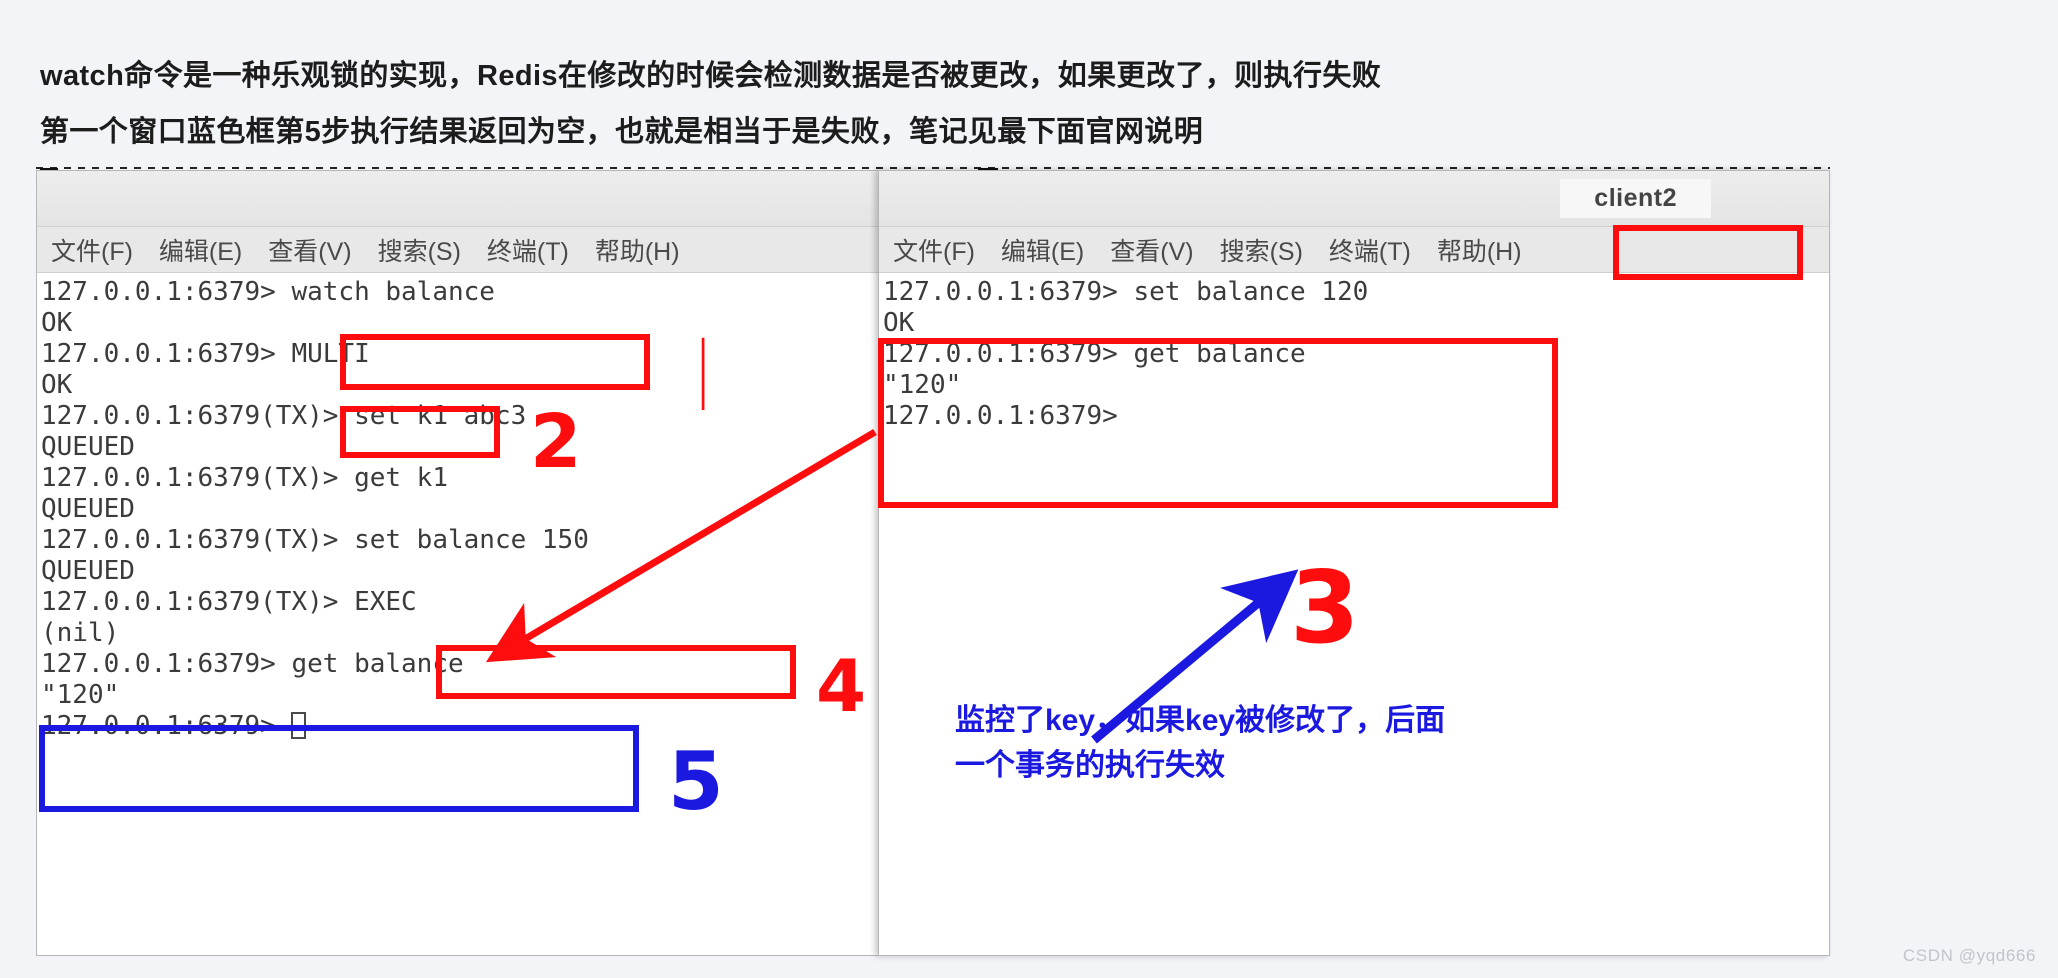  I want to click on window-tab-client2: client2, so click(1635, 198).